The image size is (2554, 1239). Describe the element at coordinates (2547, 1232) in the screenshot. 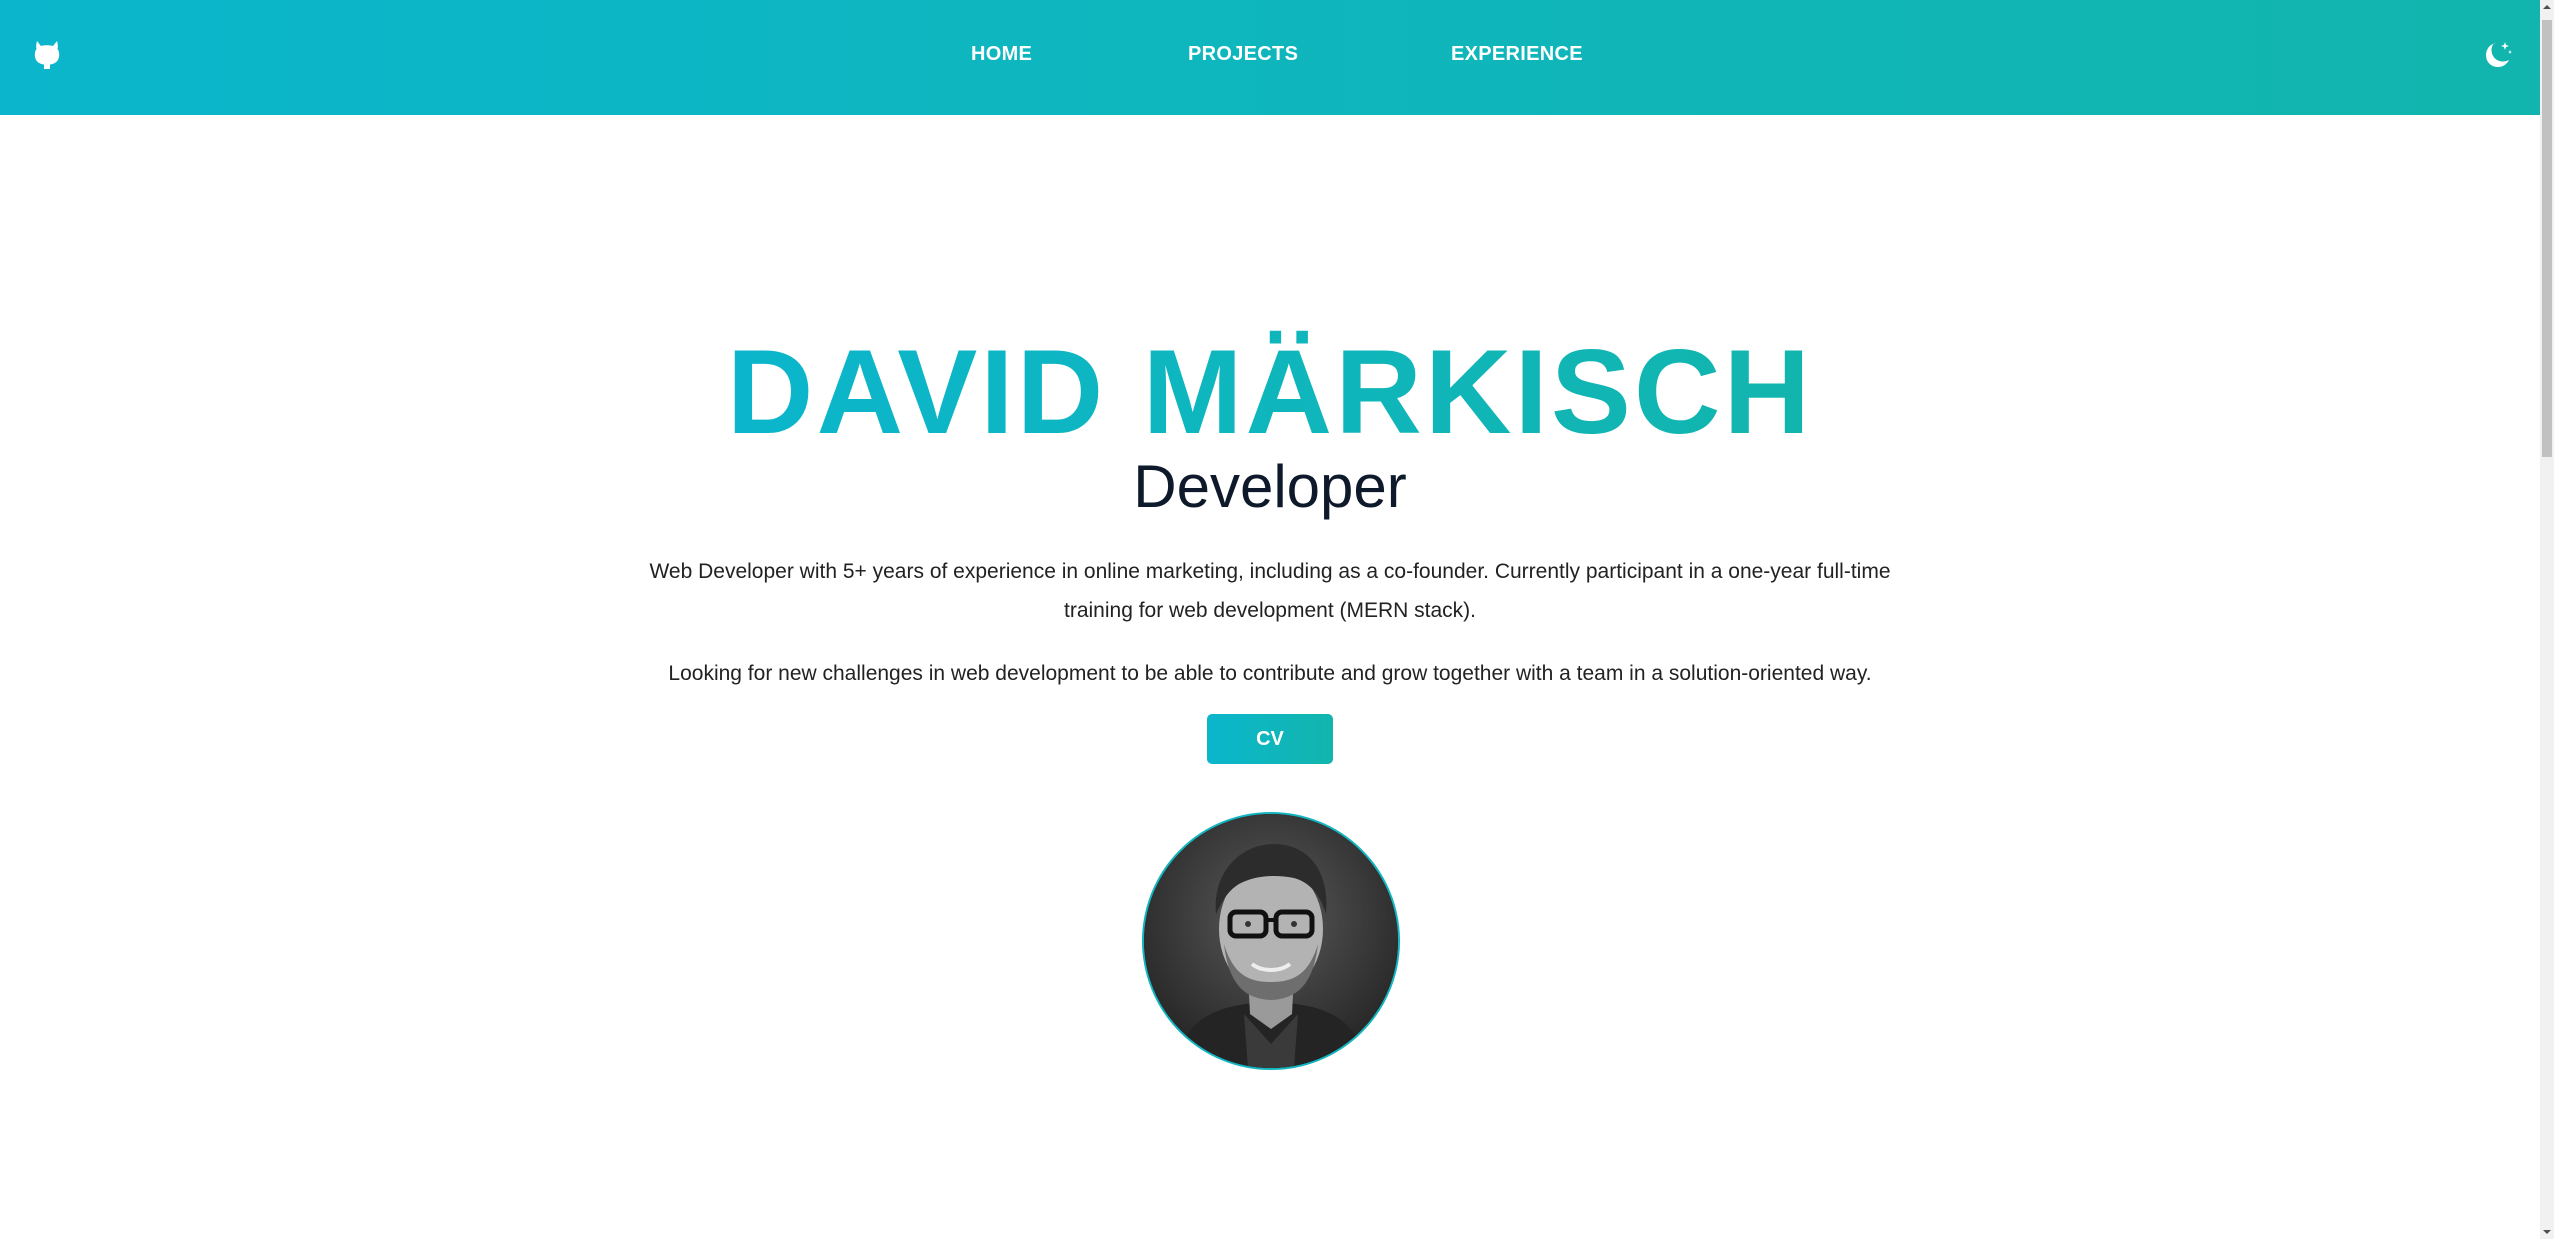

I see `scroll-down-arrow-icon` at that location.